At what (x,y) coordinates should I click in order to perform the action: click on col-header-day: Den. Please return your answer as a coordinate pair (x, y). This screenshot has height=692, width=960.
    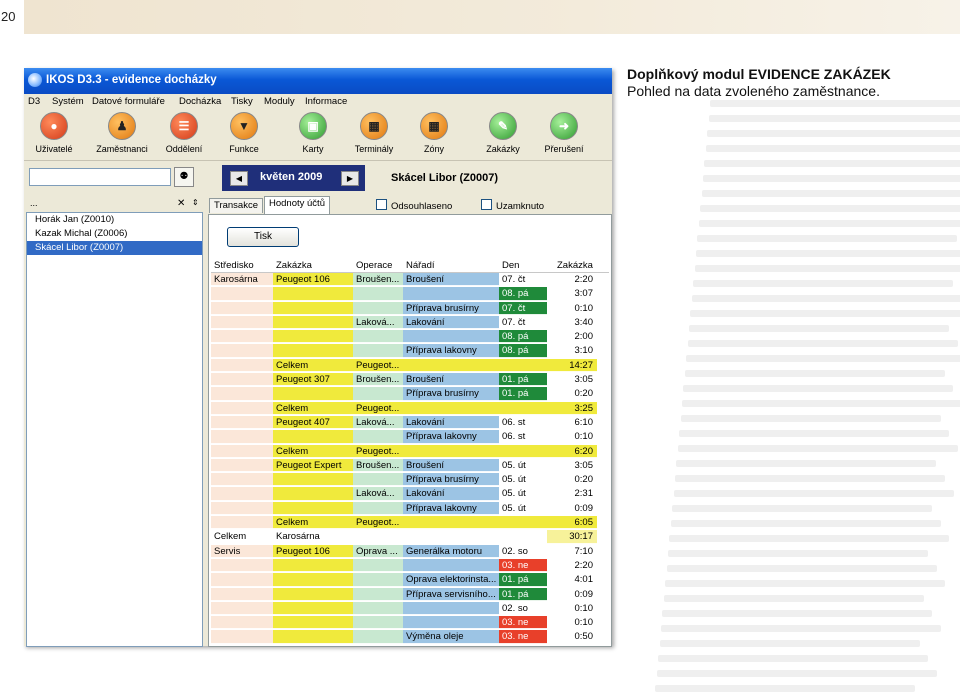
    Looking at the image, I should click on (510, 265).